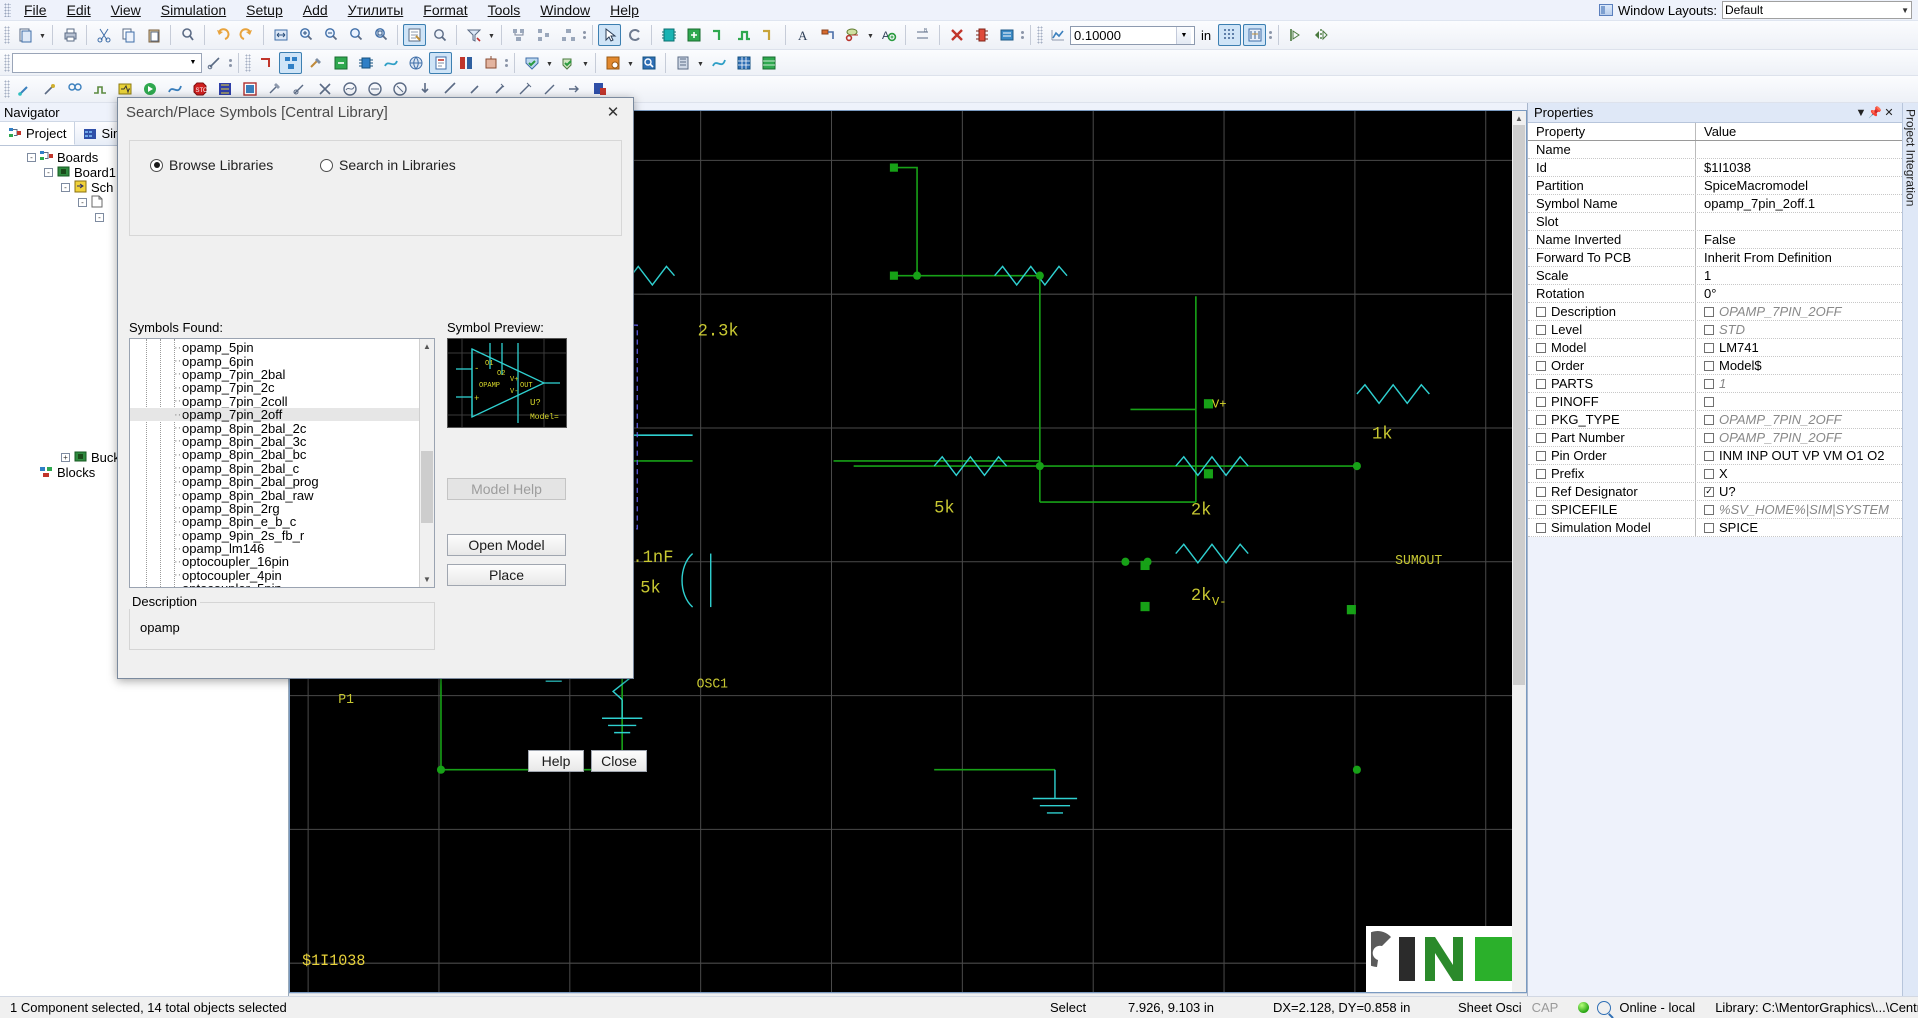 The width and height of the screenshot is (1918, 1018). What do you see at coordinates (1255, 35) in the screenshot?
I see `snap-to-grid-button` at bounding box center [1255, 35].